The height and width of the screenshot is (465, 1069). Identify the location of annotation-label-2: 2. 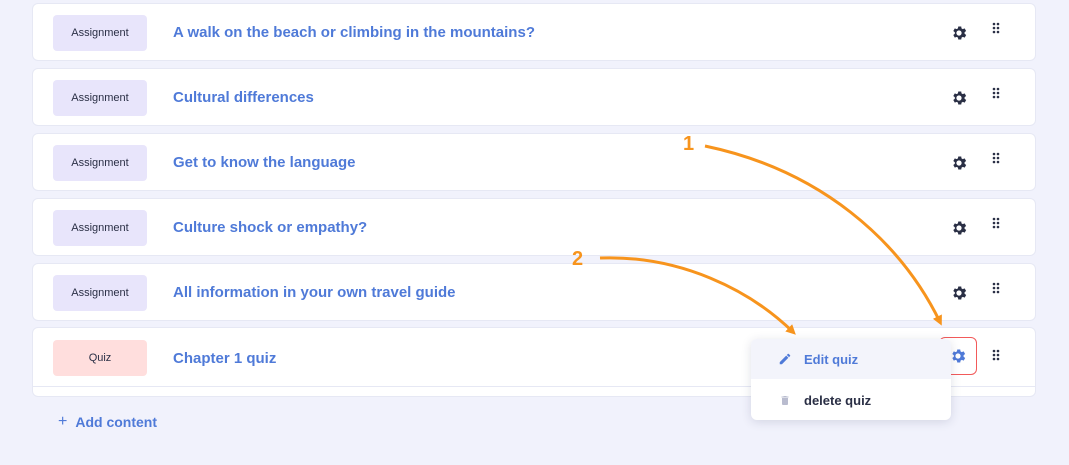
(578, 259).